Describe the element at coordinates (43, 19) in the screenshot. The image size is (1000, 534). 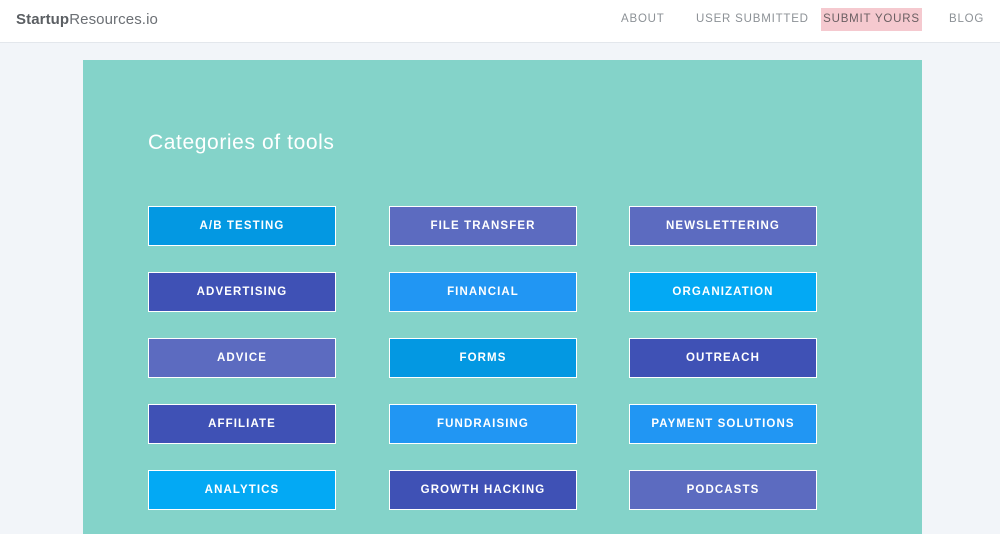
I see `logo-bold-text: Startup` at that location.